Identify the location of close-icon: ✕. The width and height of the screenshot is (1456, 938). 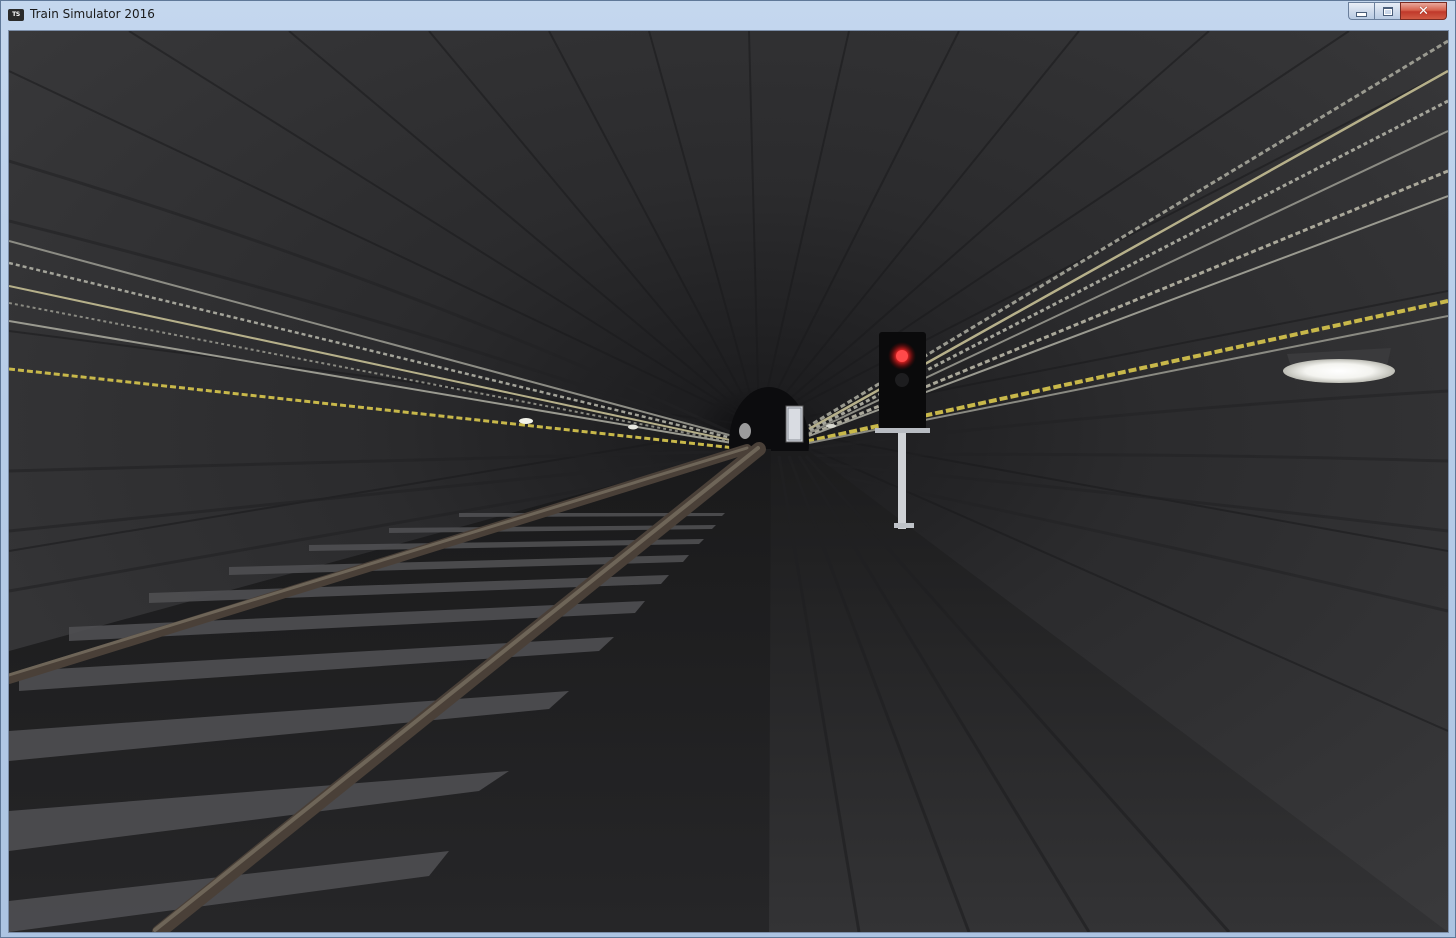
(1423, 11).